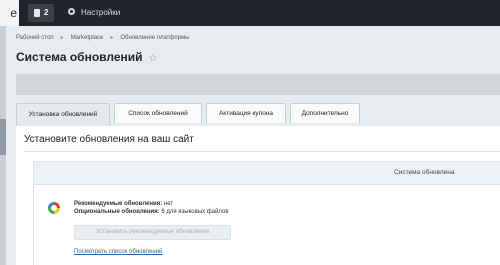  Describe the element at coordinates (109, 139) in the screenshot. I see `section-title: Установите обновления на ваш сайт` at that location.